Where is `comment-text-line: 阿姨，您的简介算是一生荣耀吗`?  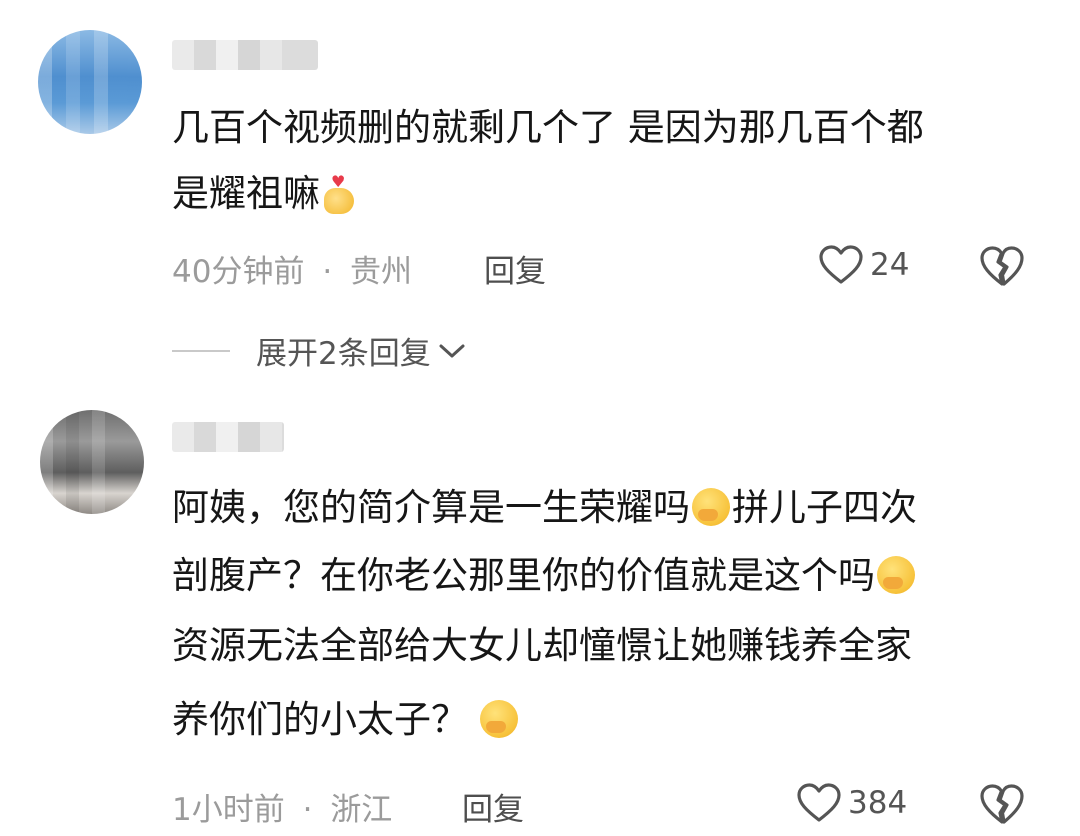
comment-text-line: 阿姨，您的简介算是一生荣耀吗 is located at coordinates (431, 507).